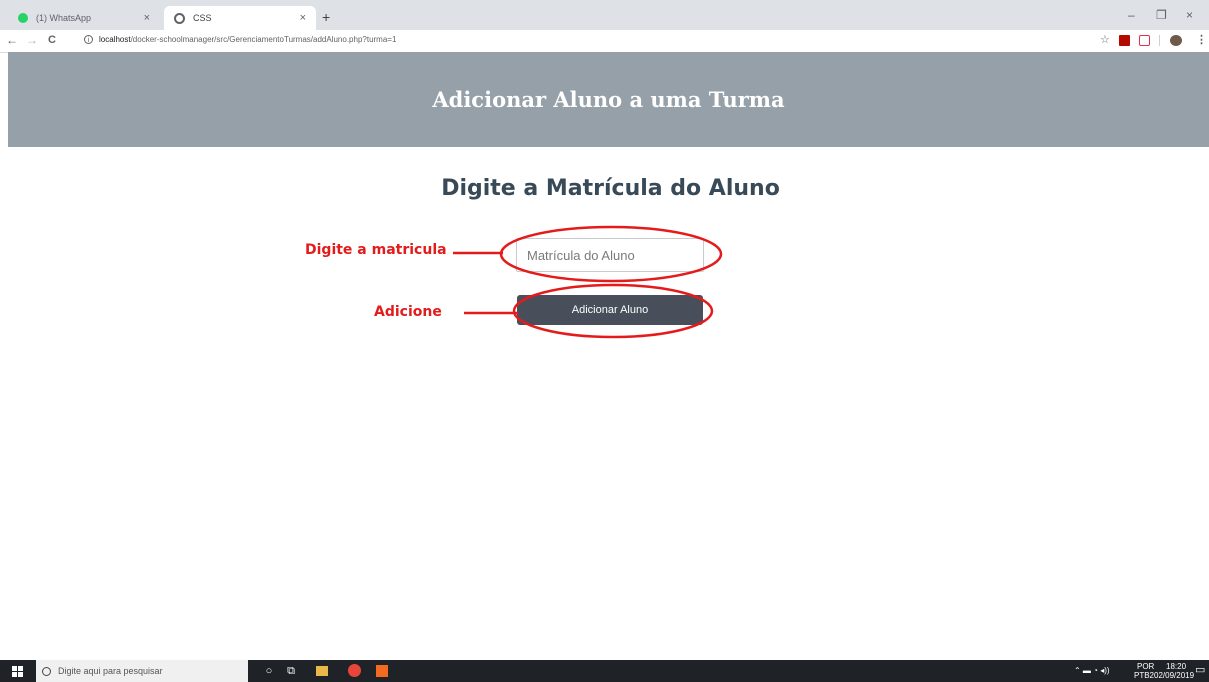  I want to click on page-title: Adicionar Aluno a uma Turma, so click(608, 99).